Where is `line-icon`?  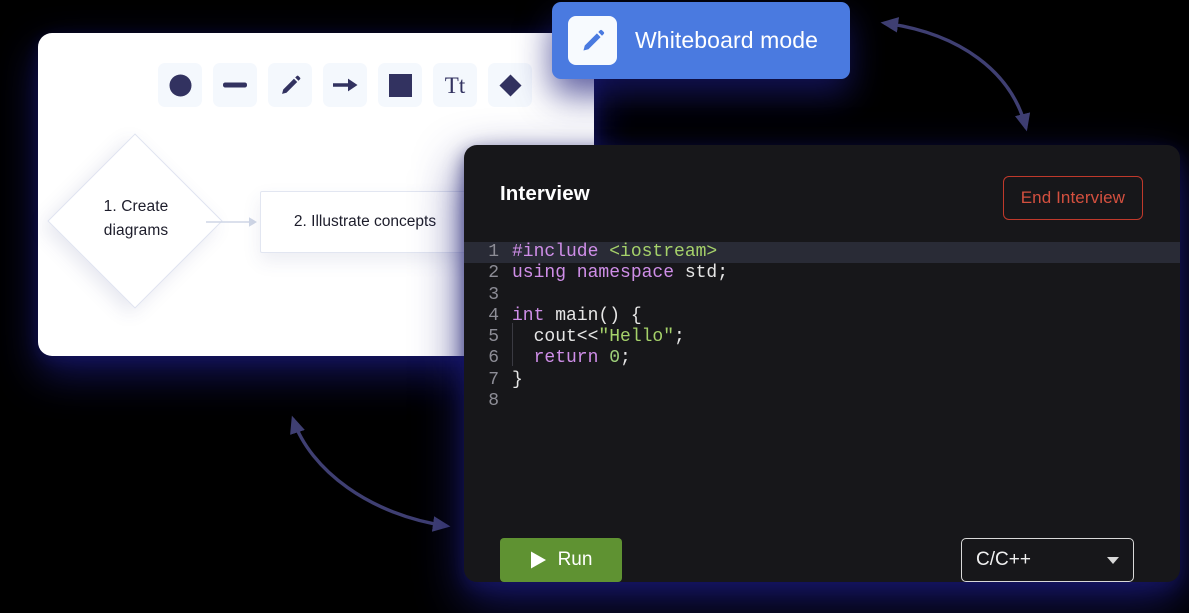
line-icon is located at coordinates (235, 85).